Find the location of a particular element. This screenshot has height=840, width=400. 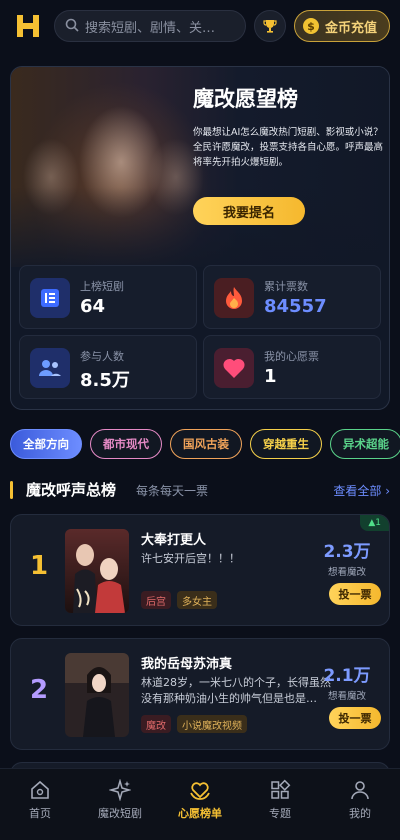

list-icon is located at coordinates (50, 298).